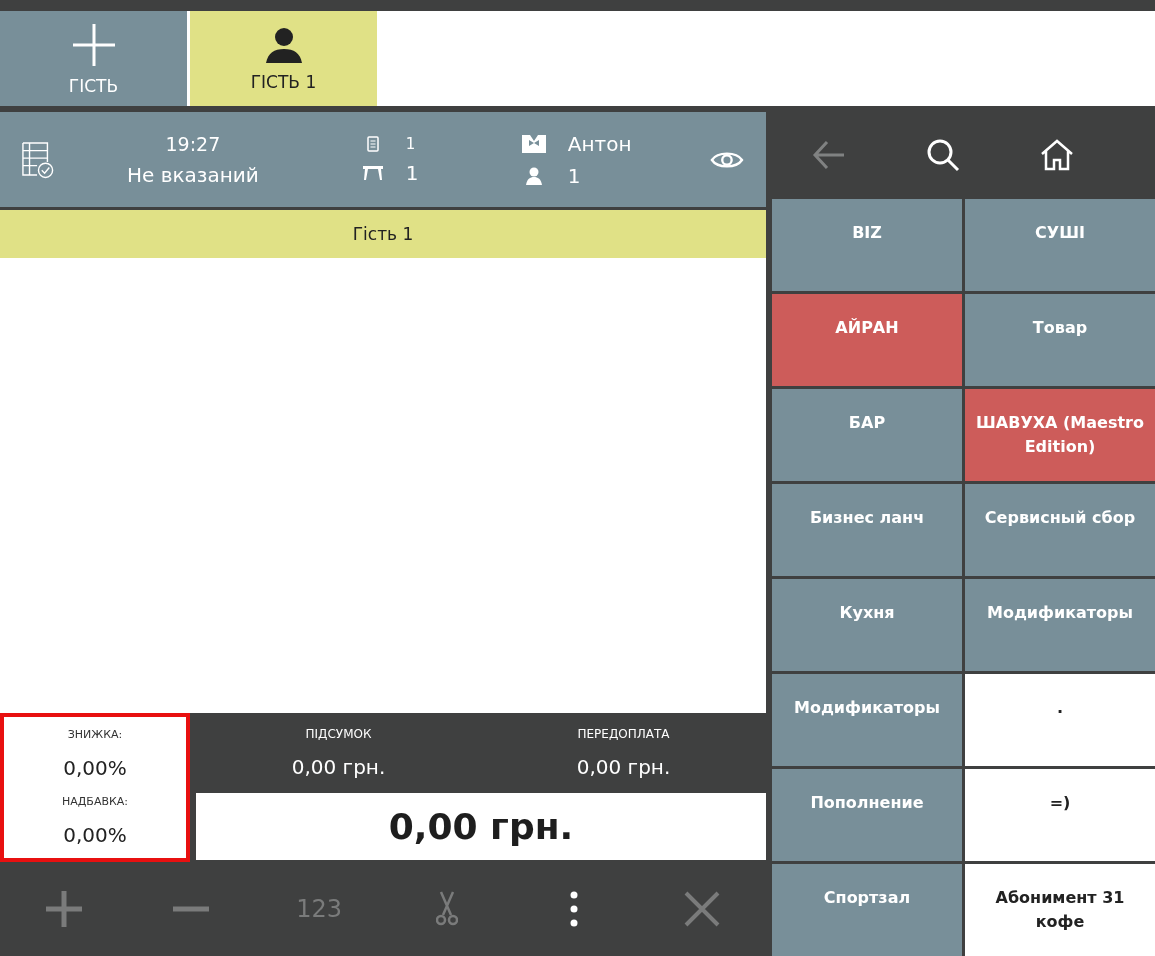 The image size is (1155, 956). What do you see at coordinates (1060, 245) in the screenshot?
I see `category-button: СУШІ` at bounding box center [1060, 245].